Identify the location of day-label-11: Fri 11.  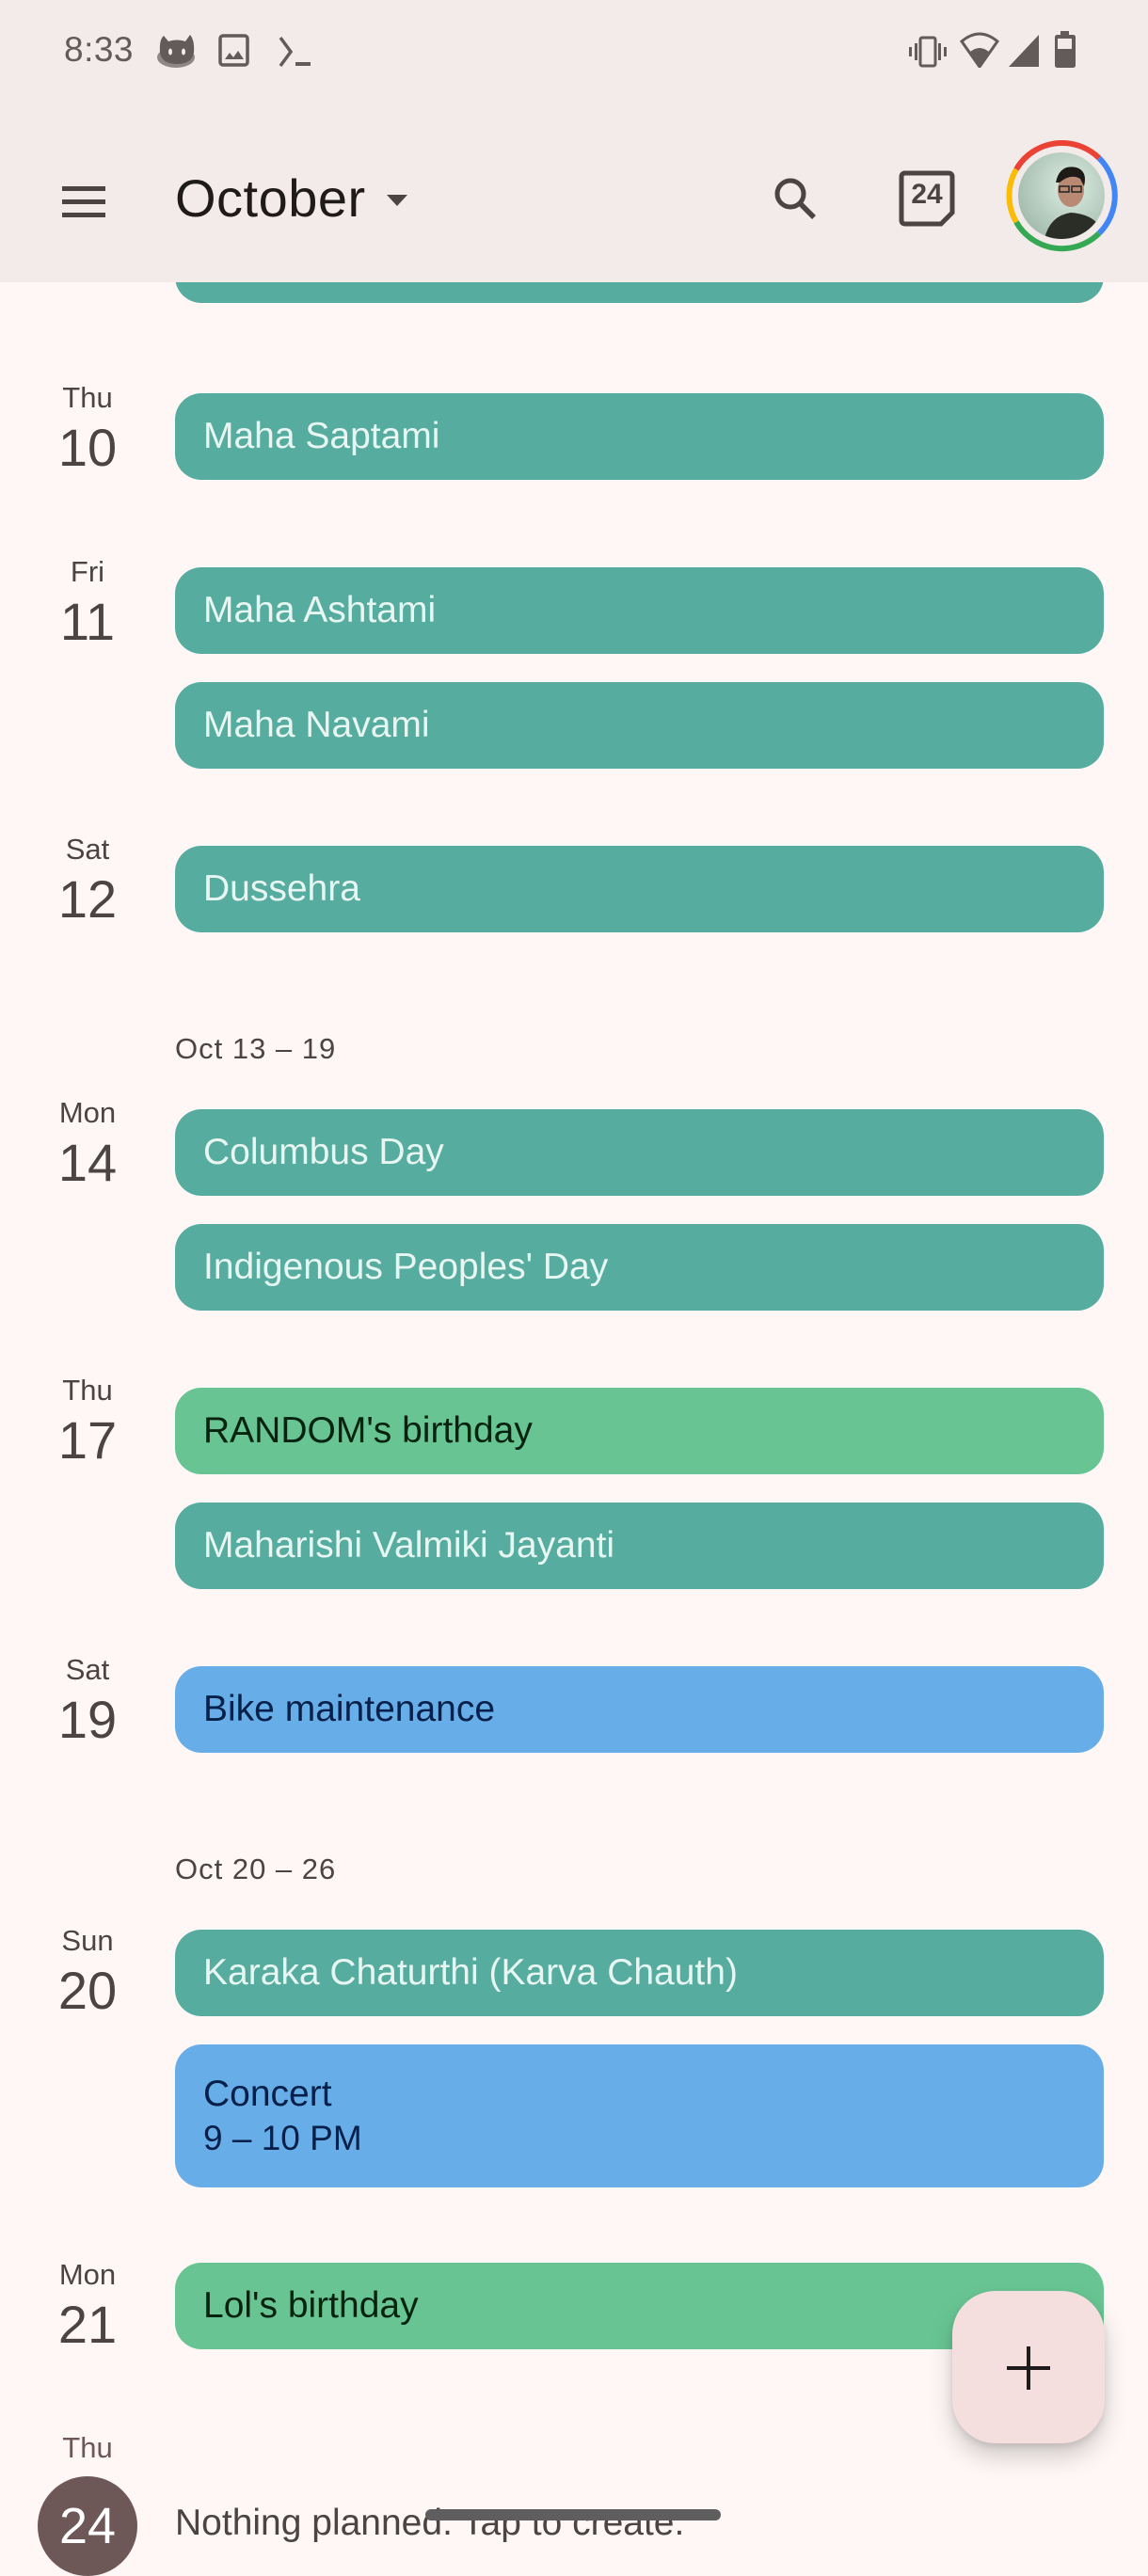
(87, 603).